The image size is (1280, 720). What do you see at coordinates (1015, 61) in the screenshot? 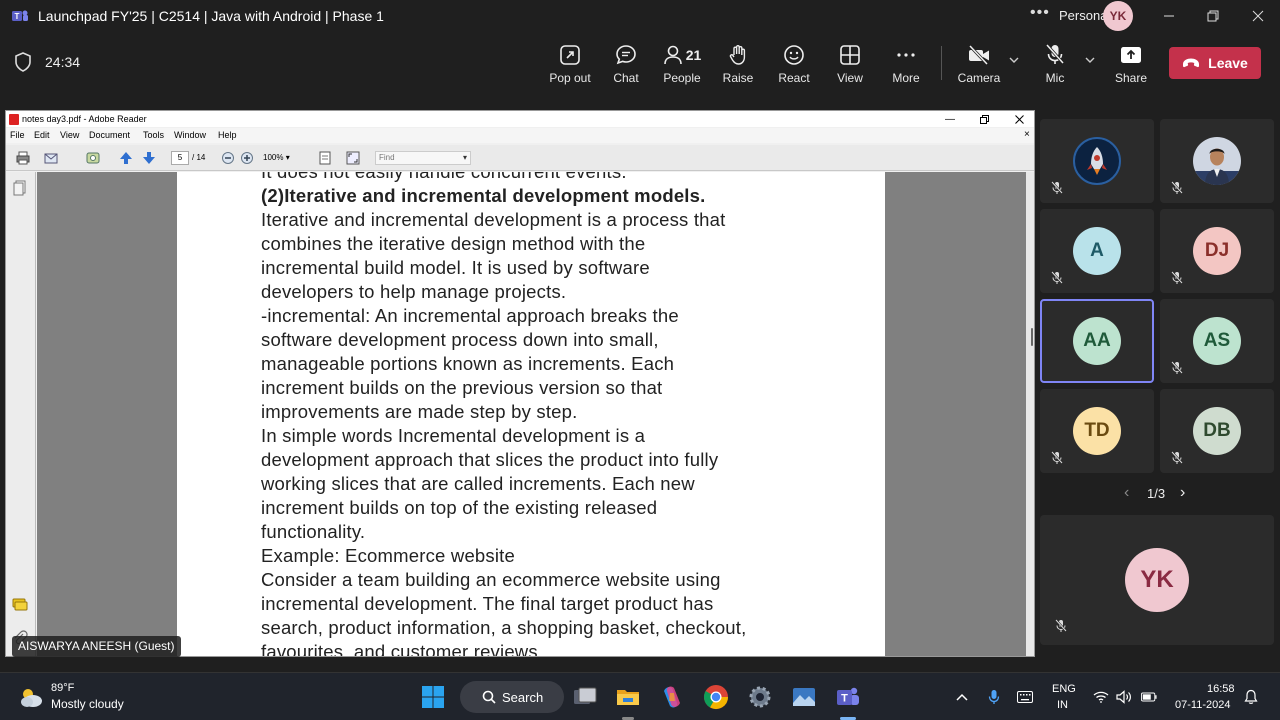
I see `camera-options-chevron-icon` at bounding box center [1015, 61].